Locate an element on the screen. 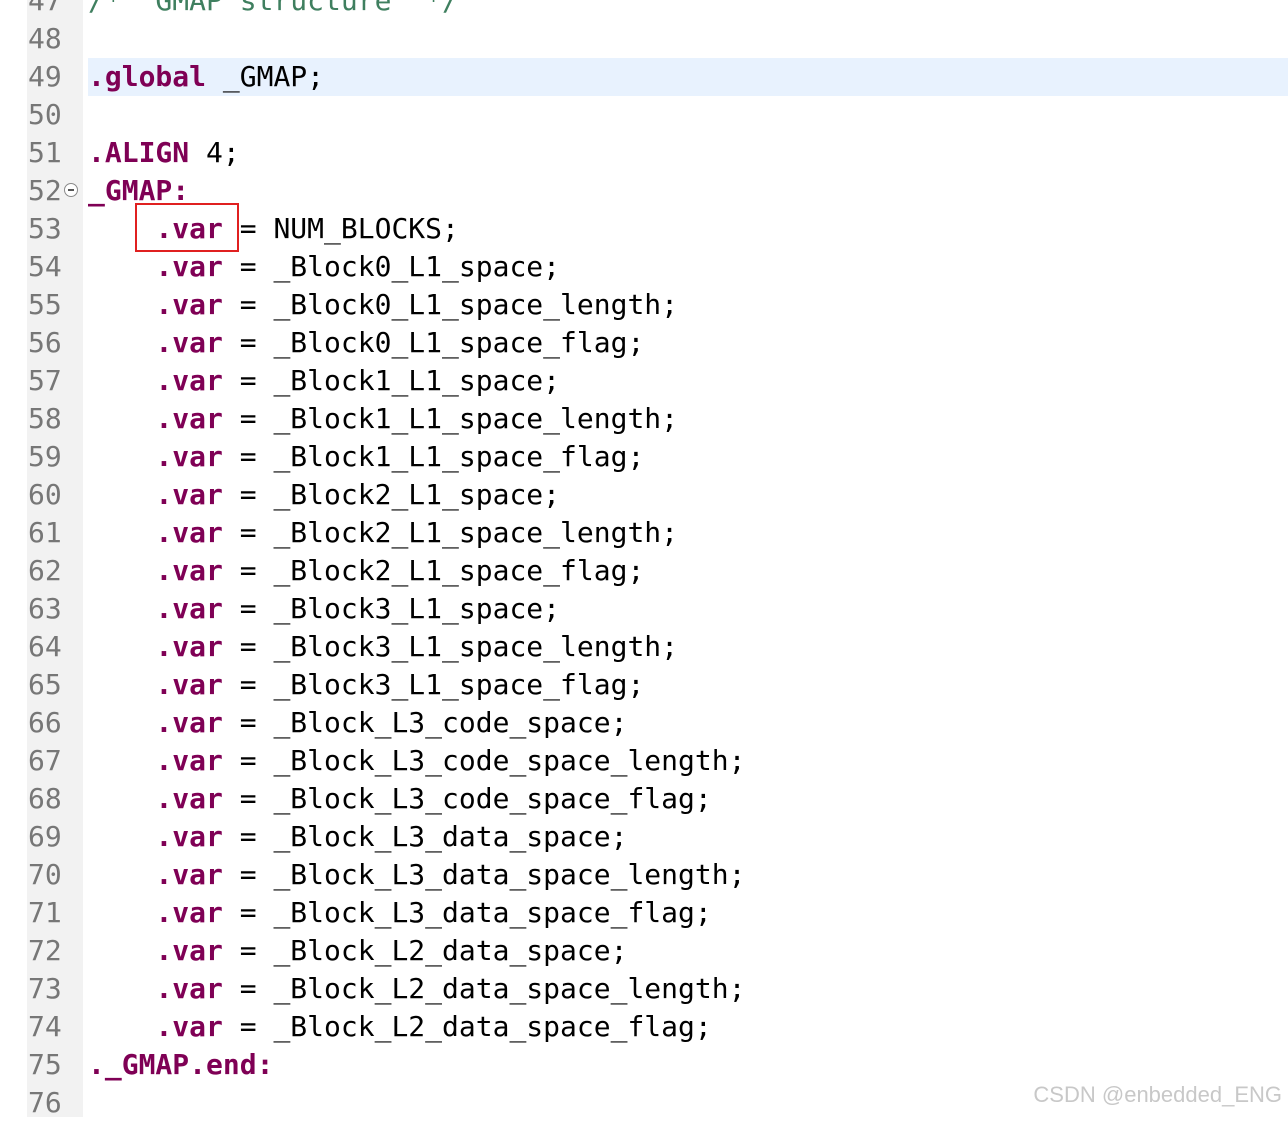 The height and width of the screenshot is (1122, 1288). code-line: 59 .var = _Block1_L1_space_flag; is located at coordinates (644, 457).